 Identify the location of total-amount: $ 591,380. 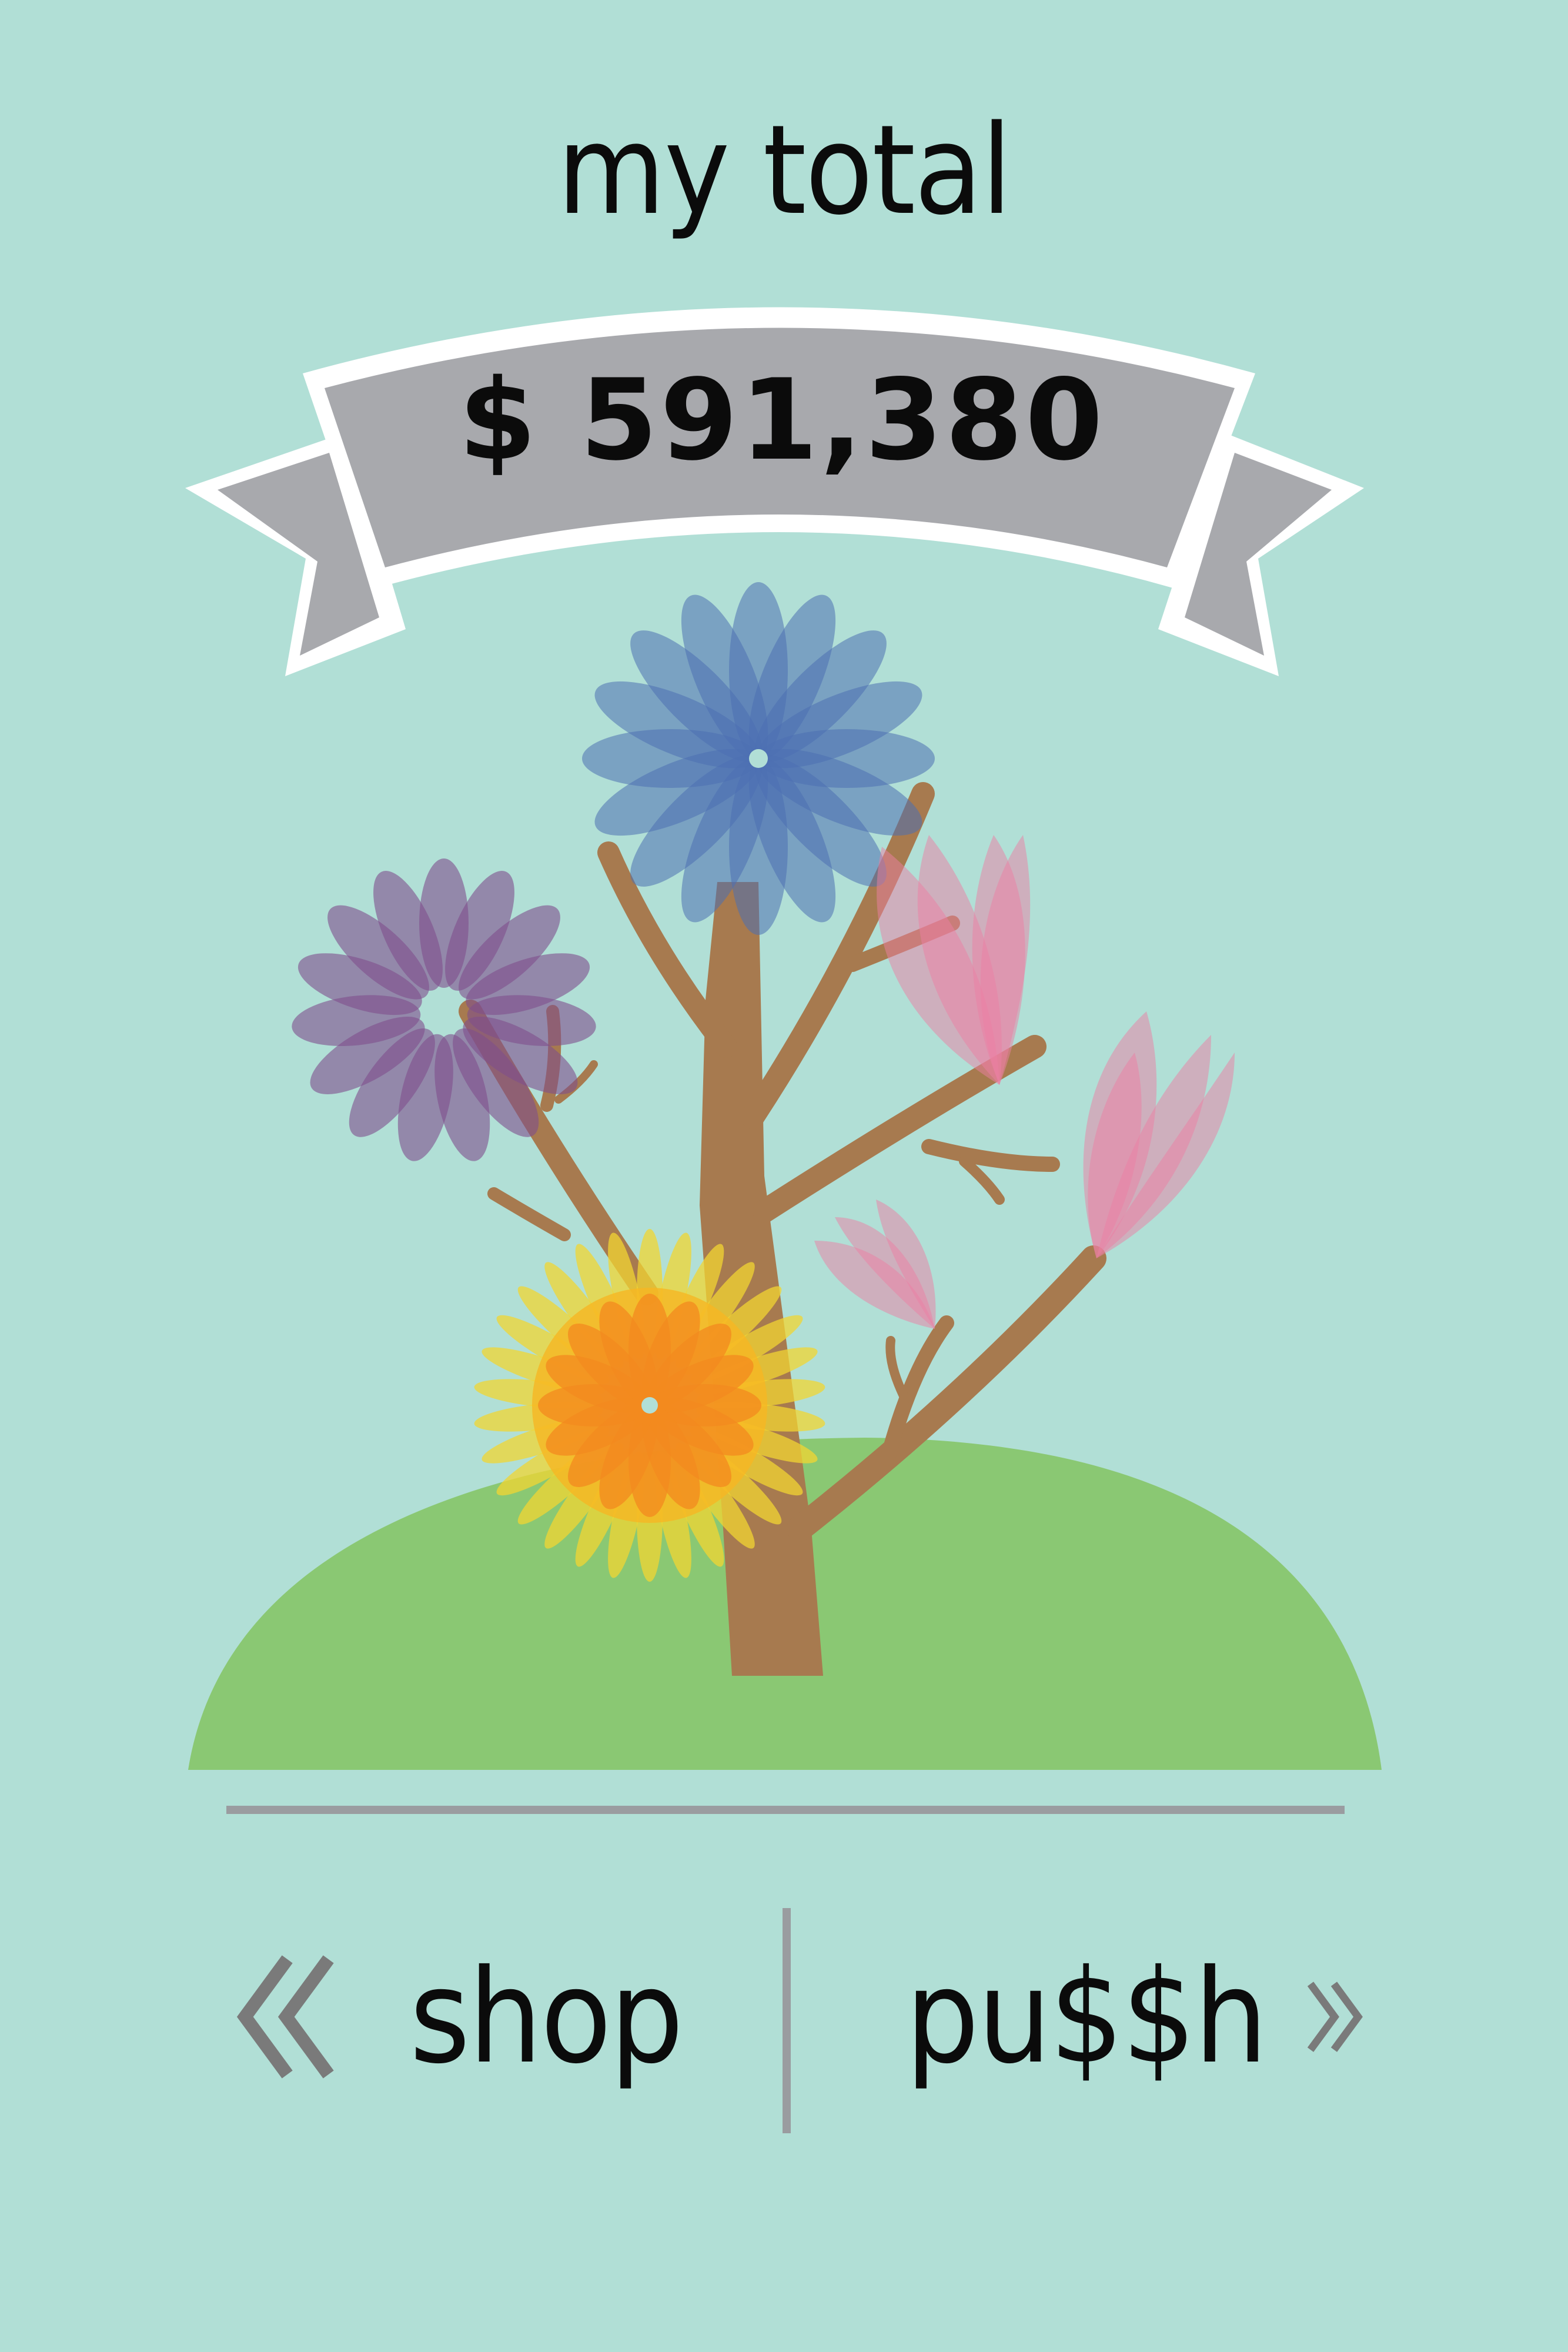
(782, 420).